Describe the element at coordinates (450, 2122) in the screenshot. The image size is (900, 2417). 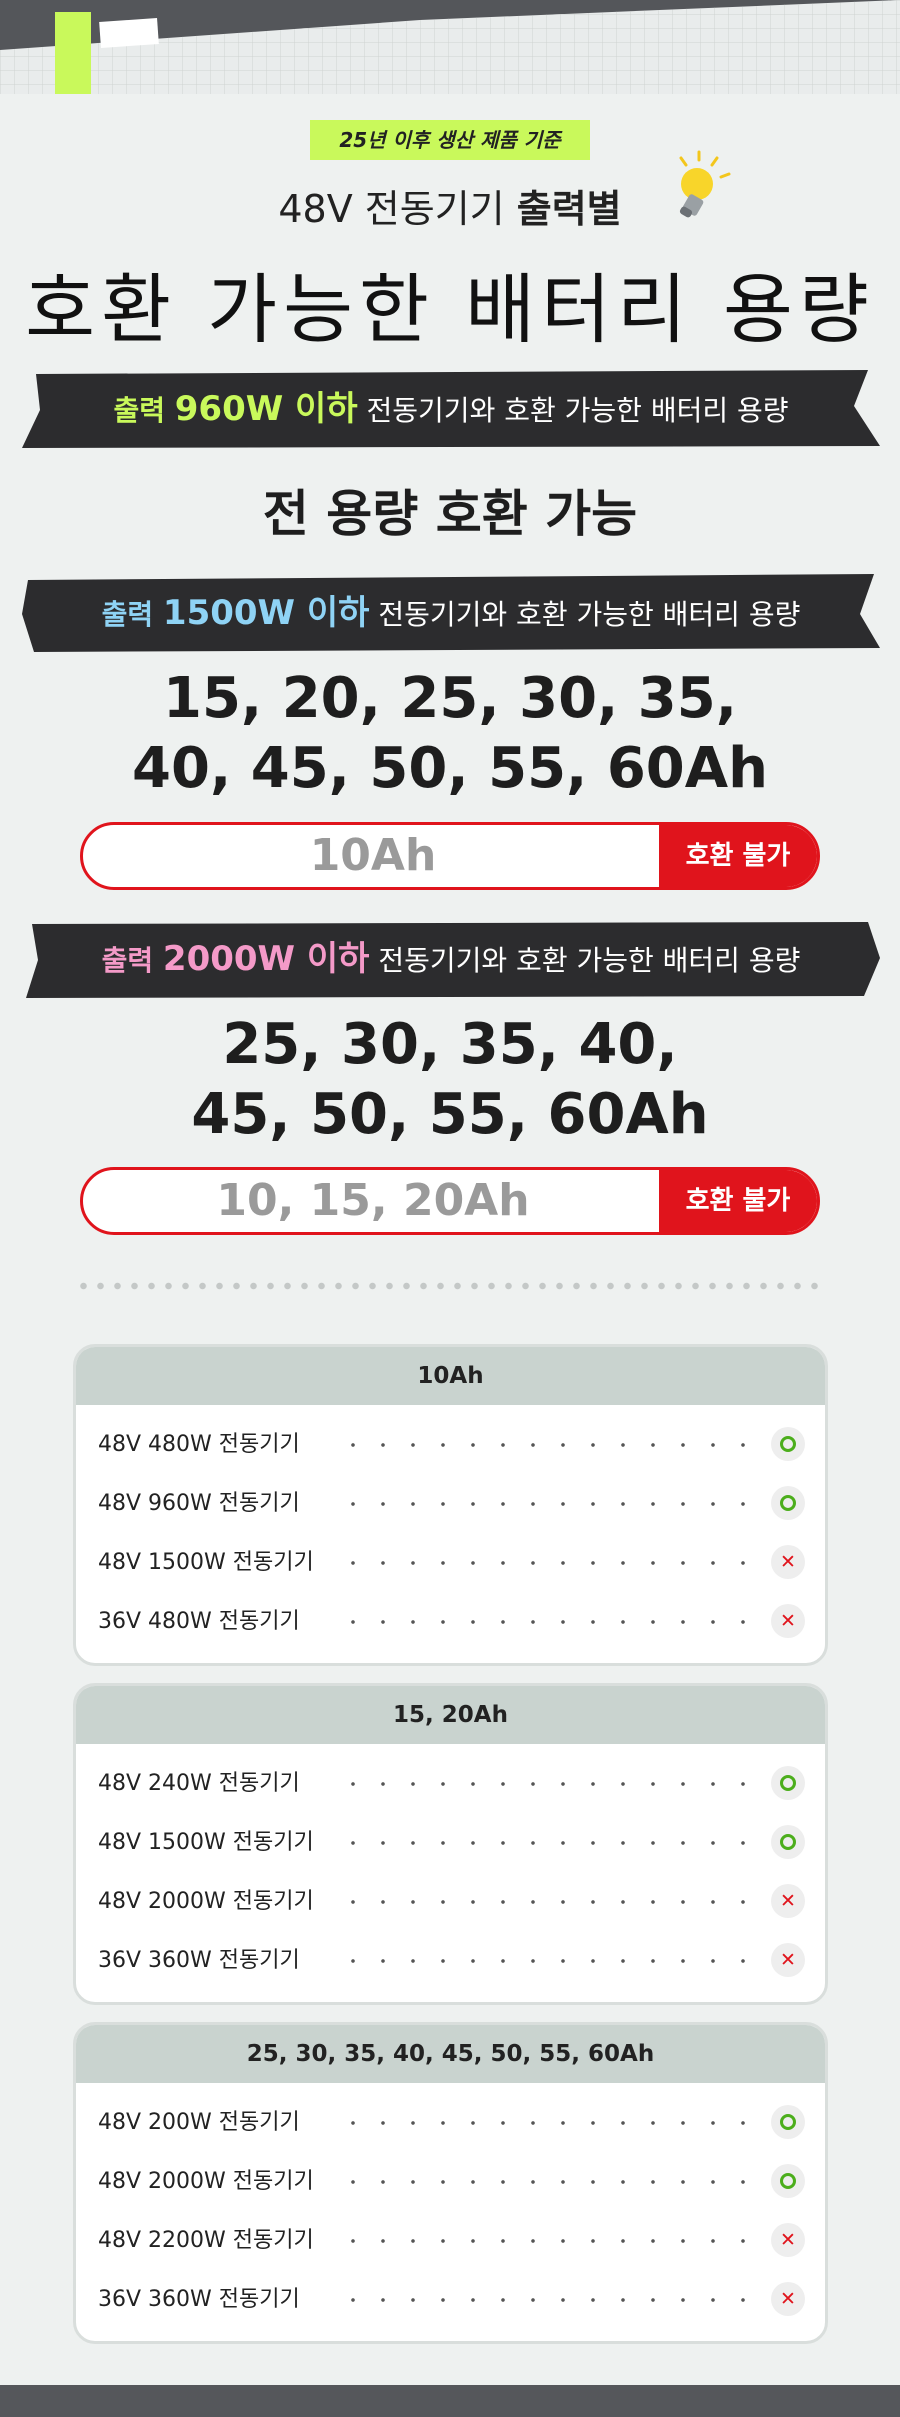
I see `list-item: 48V 200W 전동기기` at that location.